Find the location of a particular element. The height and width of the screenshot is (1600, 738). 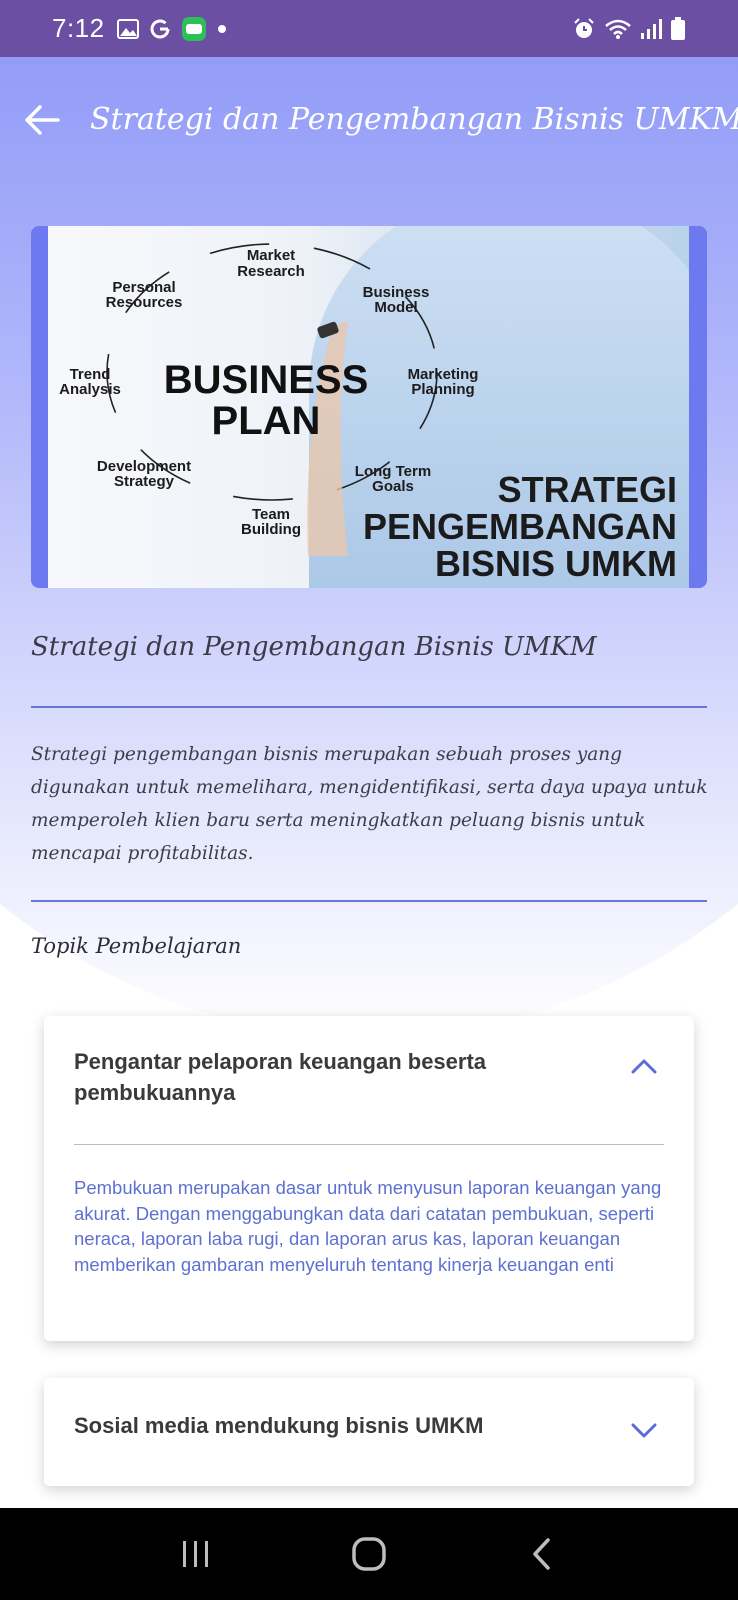

chevron-down-icon is located at coordinates (644, 1430).